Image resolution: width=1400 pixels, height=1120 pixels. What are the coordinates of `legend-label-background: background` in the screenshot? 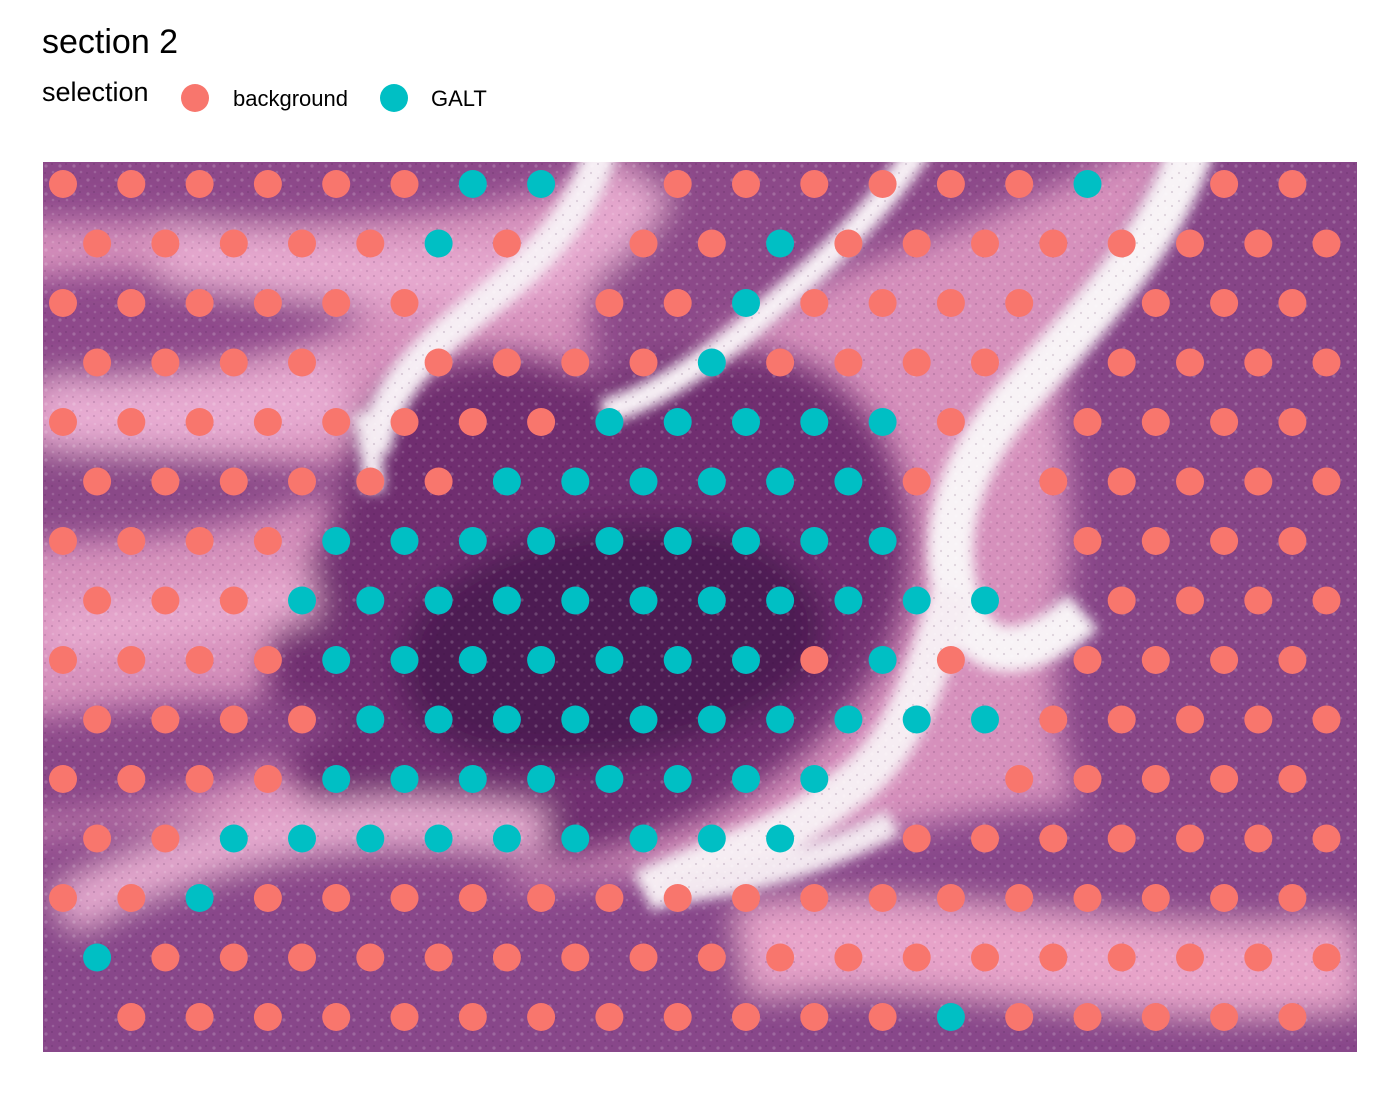 It's located at (290, 98).